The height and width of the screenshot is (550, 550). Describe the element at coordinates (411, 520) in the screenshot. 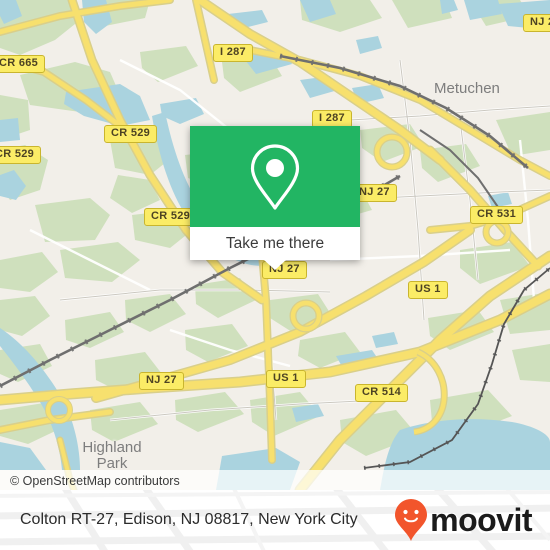

I see `moovit-smiley-pin-icon` at that location.